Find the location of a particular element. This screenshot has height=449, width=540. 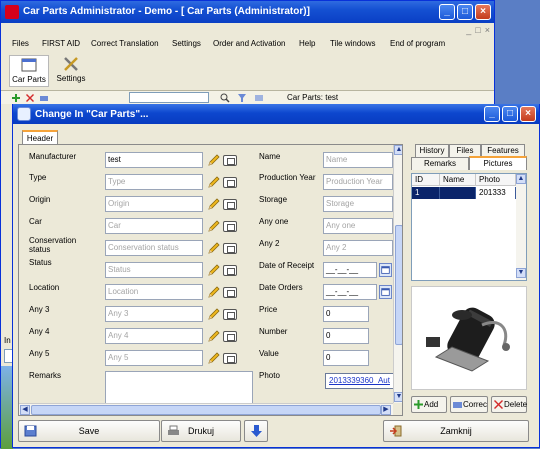

input-type: Type is located at coordinates (154, 182).